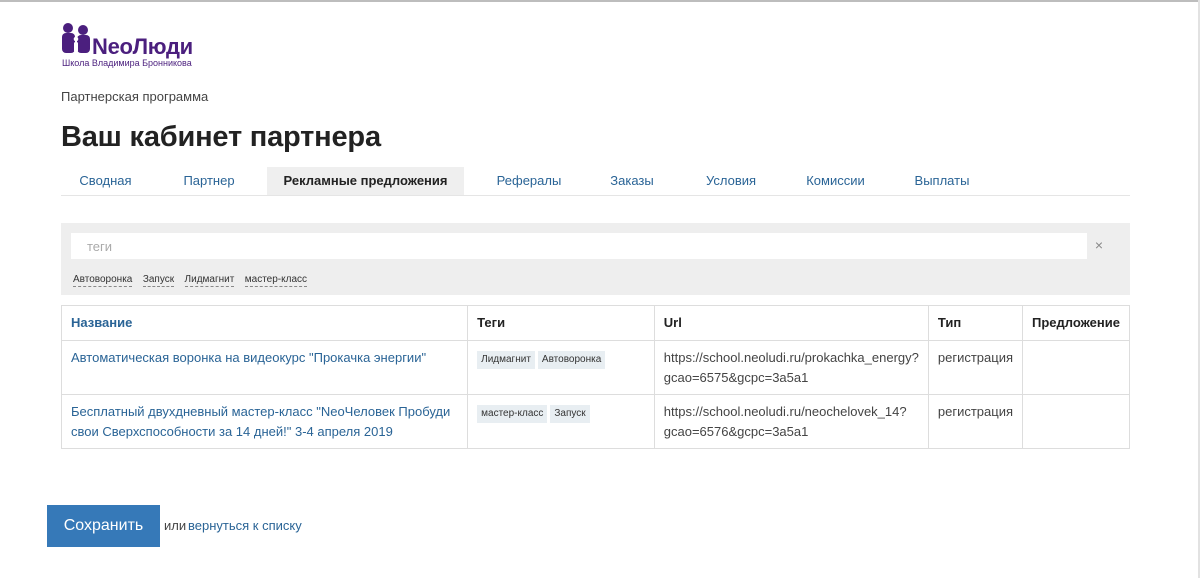 Image resolution: width=1200 pixels, height=578 pixels. Describe the element at coordinates (209, 181) in the screenshot. I see `tab-partner: Партнер` at that location.